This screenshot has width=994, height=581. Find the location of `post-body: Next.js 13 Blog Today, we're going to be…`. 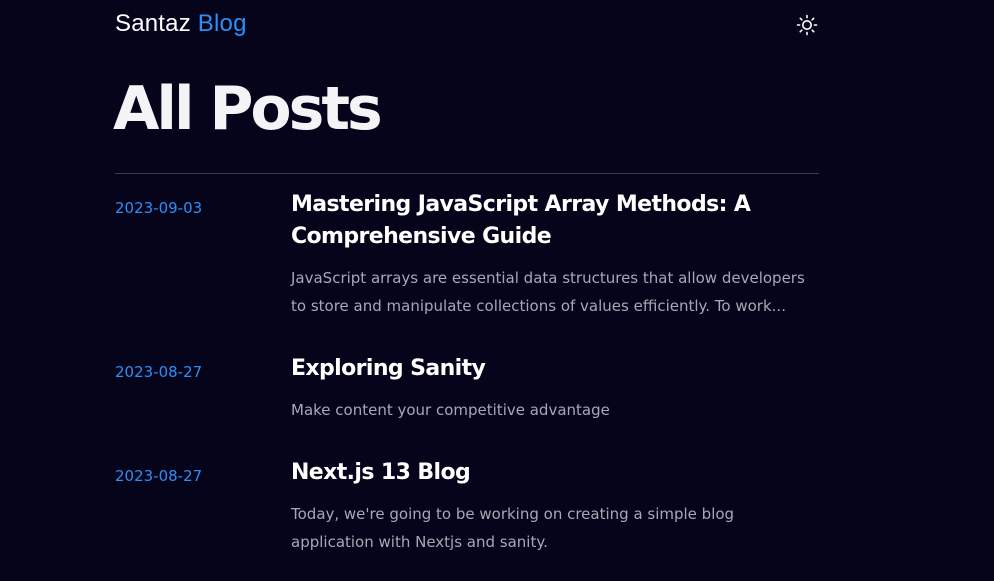

post-body: Next.js 13 Blog Today, we're going to be… is located at coordinates (556, 506).